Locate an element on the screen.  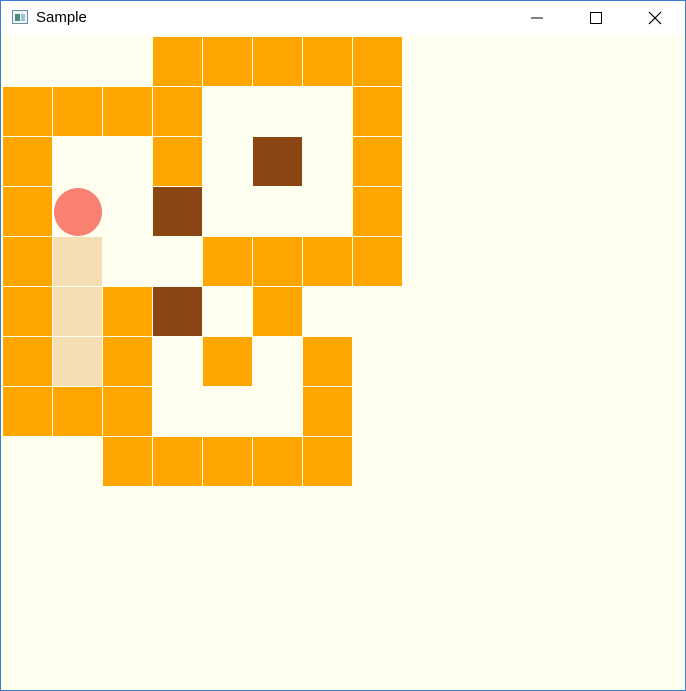
minimize-icon is located at coordinates (537, 18).